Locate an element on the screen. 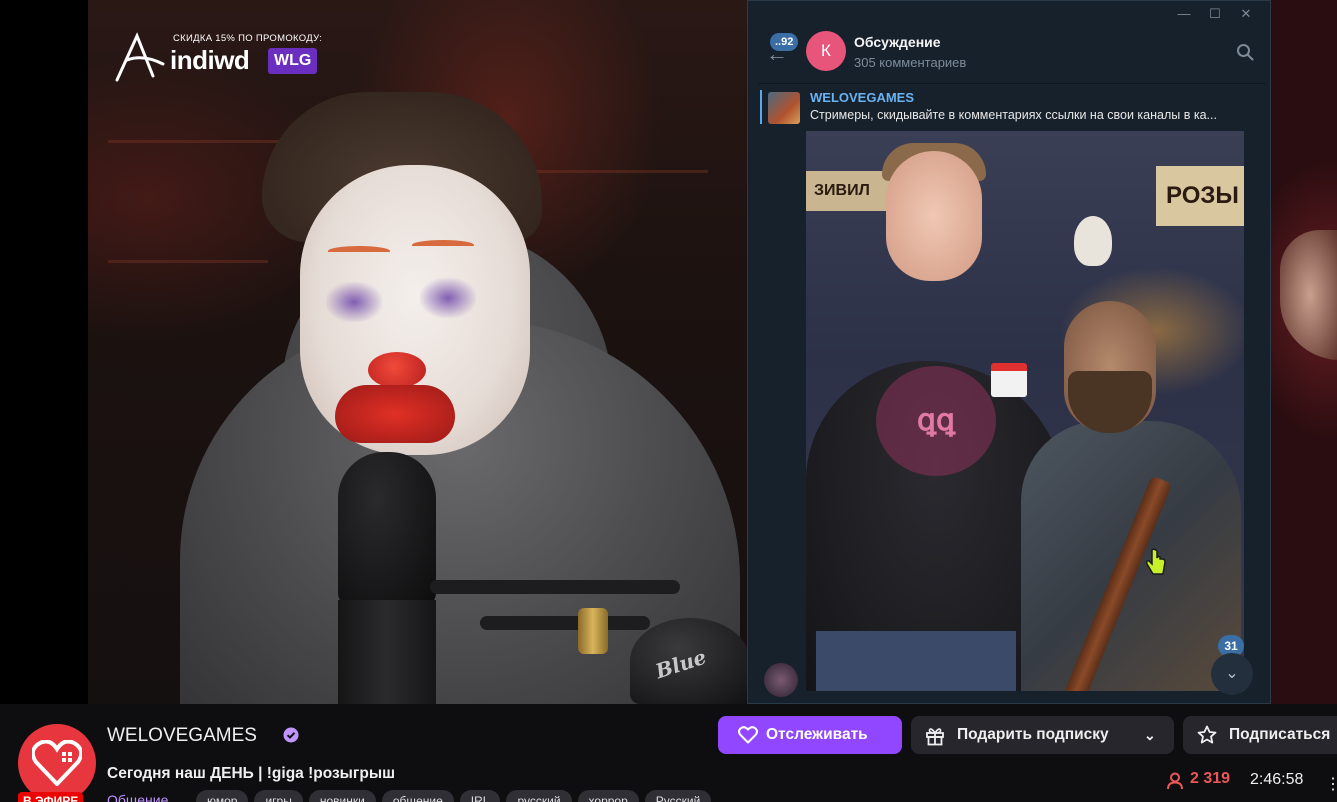 The width and height of the screenshot is (1337, 802). pinned-indicator is located at coordinates (761, 107).